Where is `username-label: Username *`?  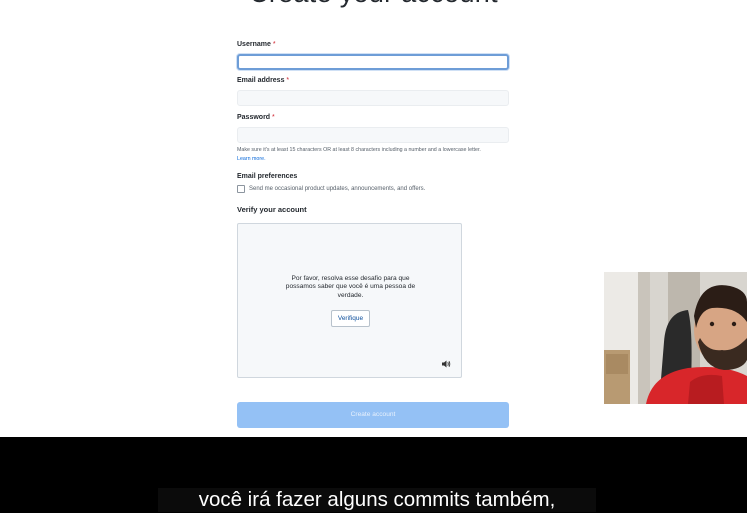 username-label: Username * is located at coordinates (256, 44).